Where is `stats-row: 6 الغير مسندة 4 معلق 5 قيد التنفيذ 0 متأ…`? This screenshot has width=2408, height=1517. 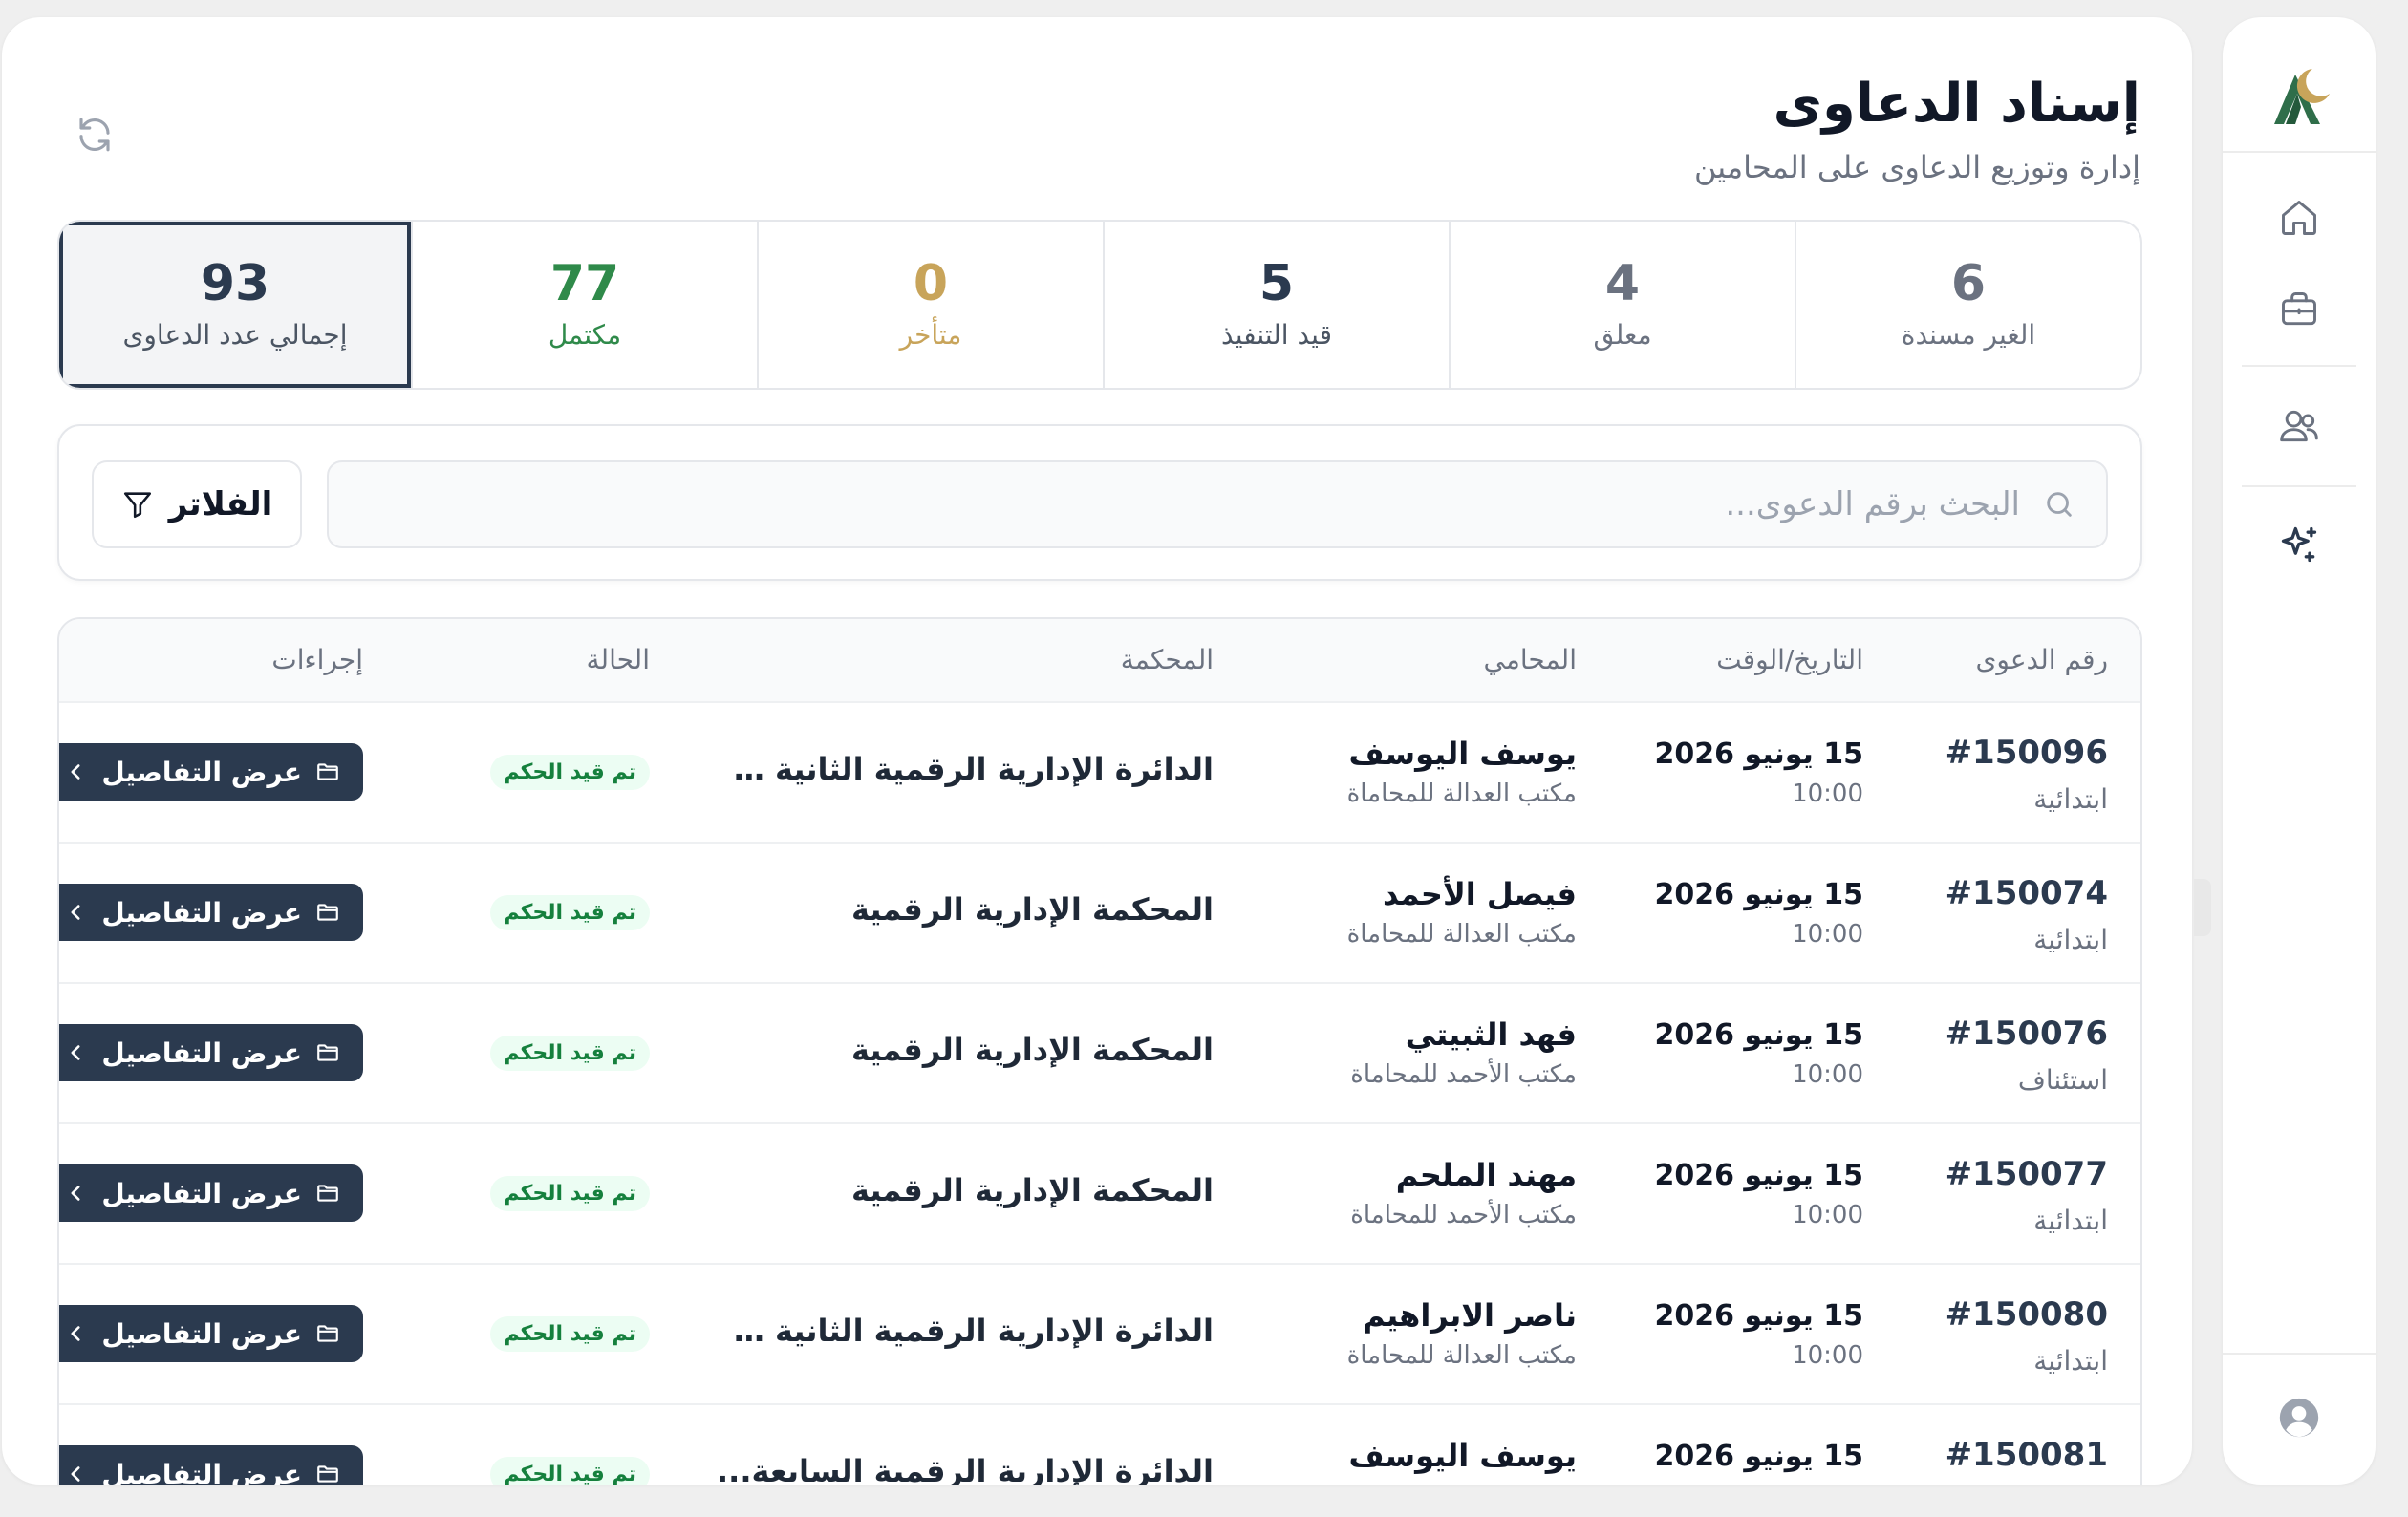 stats-row: 6 الغير مسندة 4 معلق 5 قيد التنفيذ 0 متأ… is located at coordinates (1100, 305).